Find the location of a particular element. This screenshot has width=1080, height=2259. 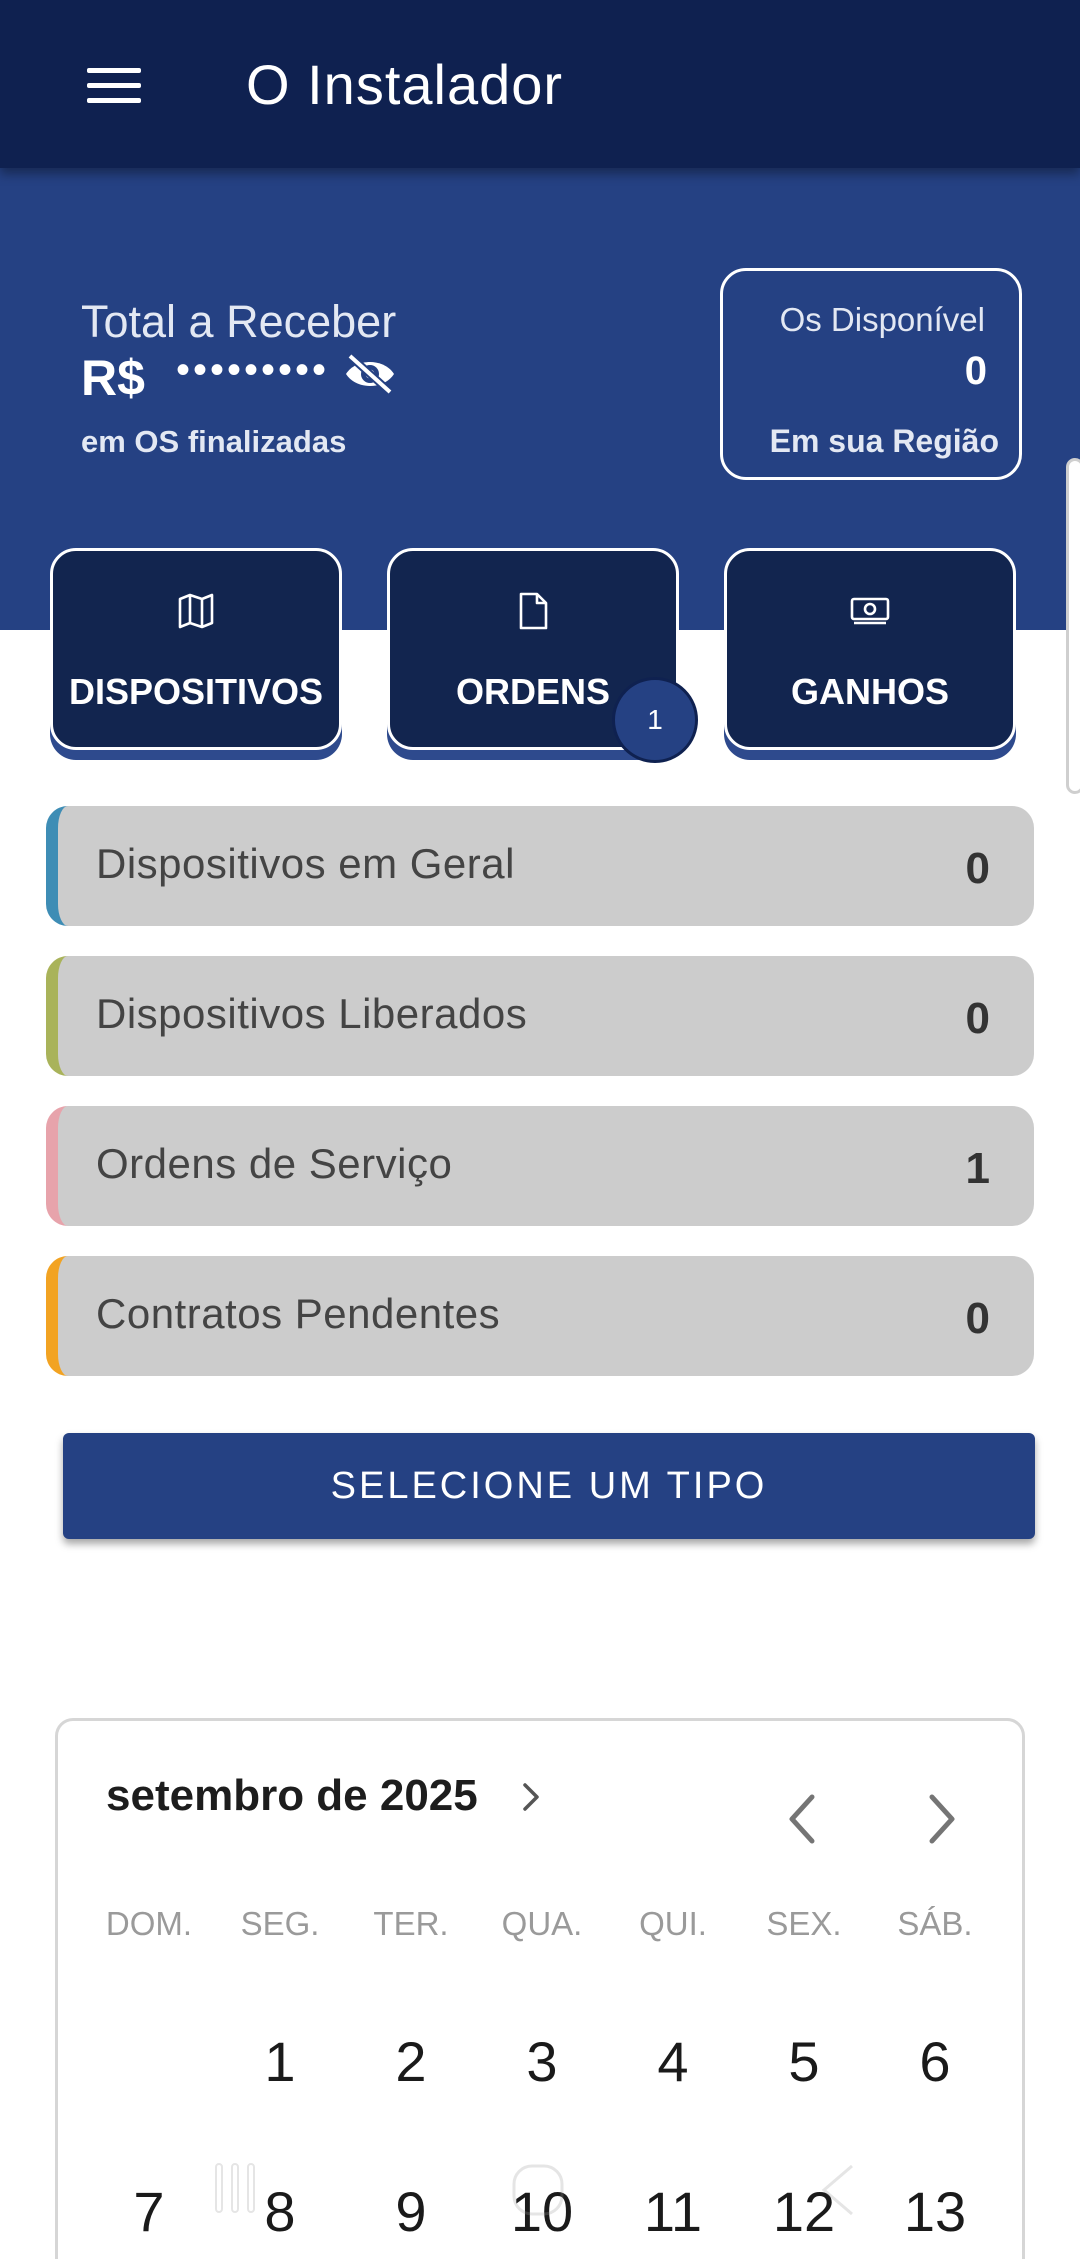

home-icon is located at coordinates (538, 2190).